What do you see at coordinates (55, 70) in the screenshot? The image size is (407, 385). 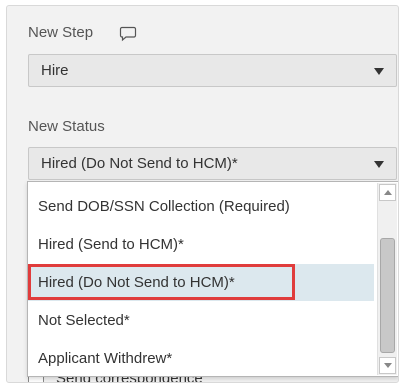 I see `new-step-value: Hire` at bounding box center [55, 70].